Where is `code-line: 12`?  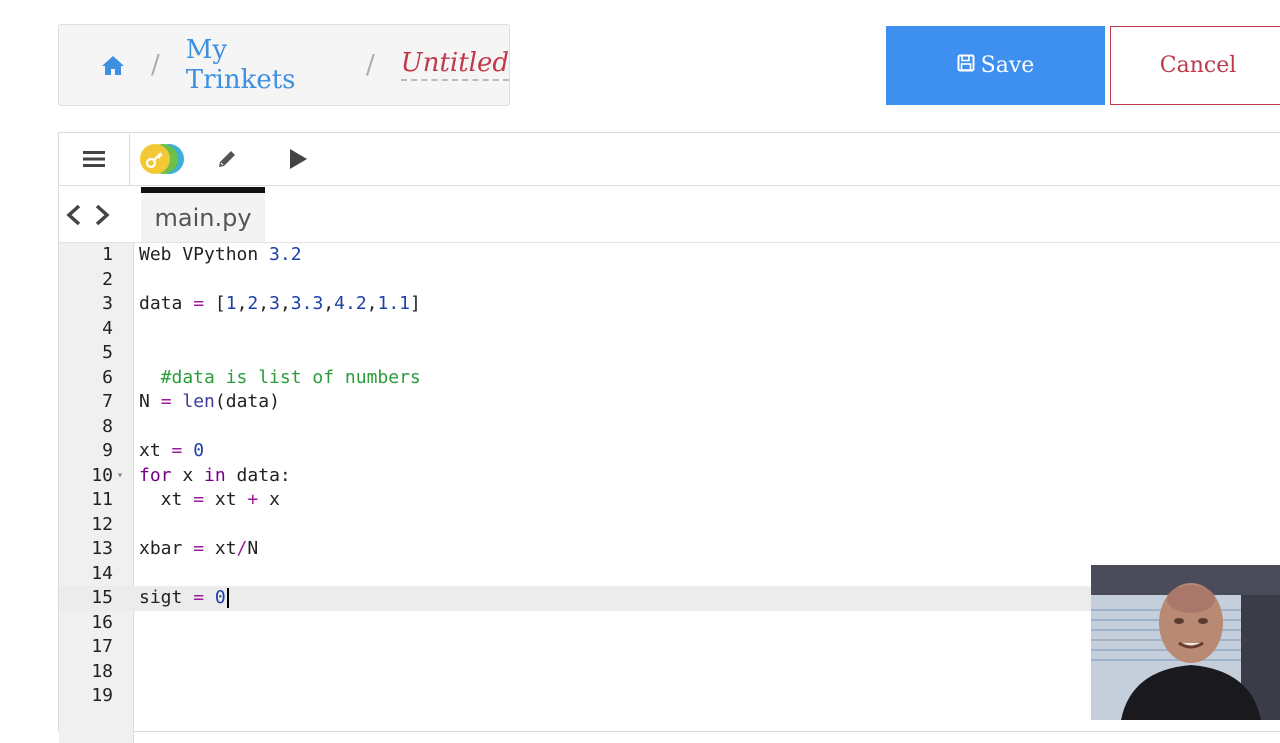 code-line: 12 is located at coordinates (669, 525).